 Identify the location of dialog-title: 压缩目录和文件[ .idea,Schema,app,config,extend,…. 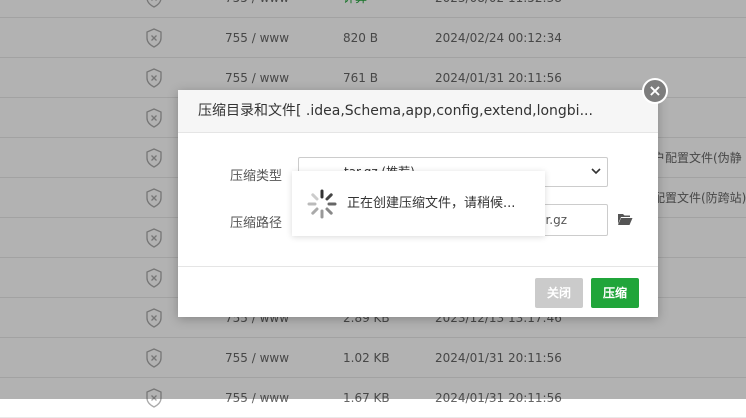
(418, 111).